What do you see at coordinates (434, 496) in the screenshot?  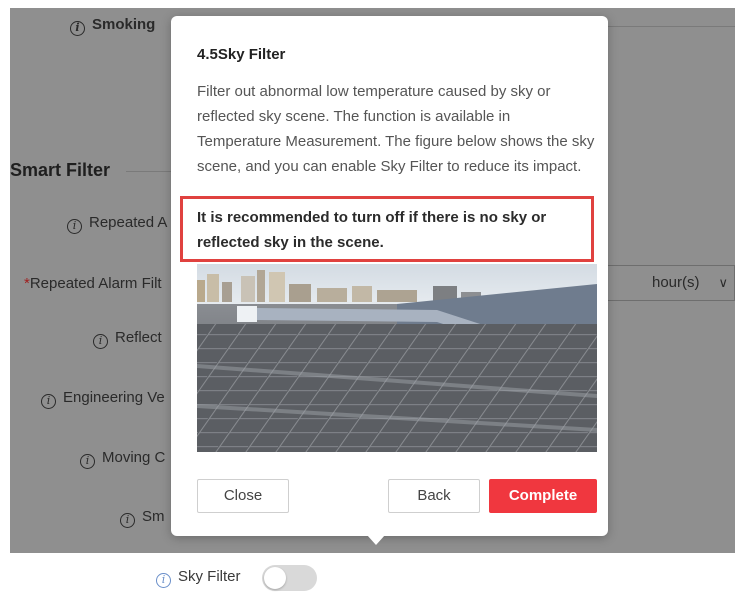 I see `back-button: Back` at bounding box center [434, 496].